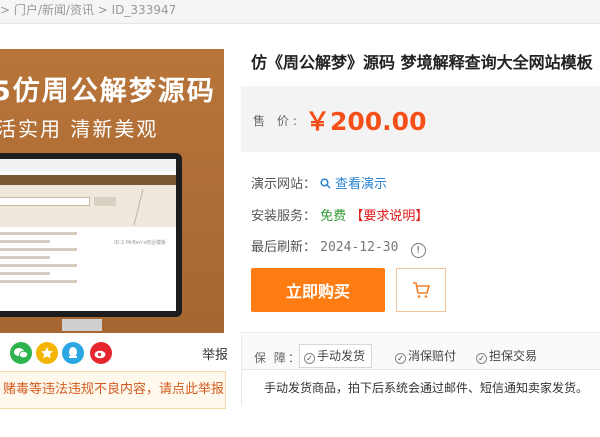  What do you see at coordinates (88, 180) in the screenshot?
I see `screen-nav` at bounding box center [88, 180].